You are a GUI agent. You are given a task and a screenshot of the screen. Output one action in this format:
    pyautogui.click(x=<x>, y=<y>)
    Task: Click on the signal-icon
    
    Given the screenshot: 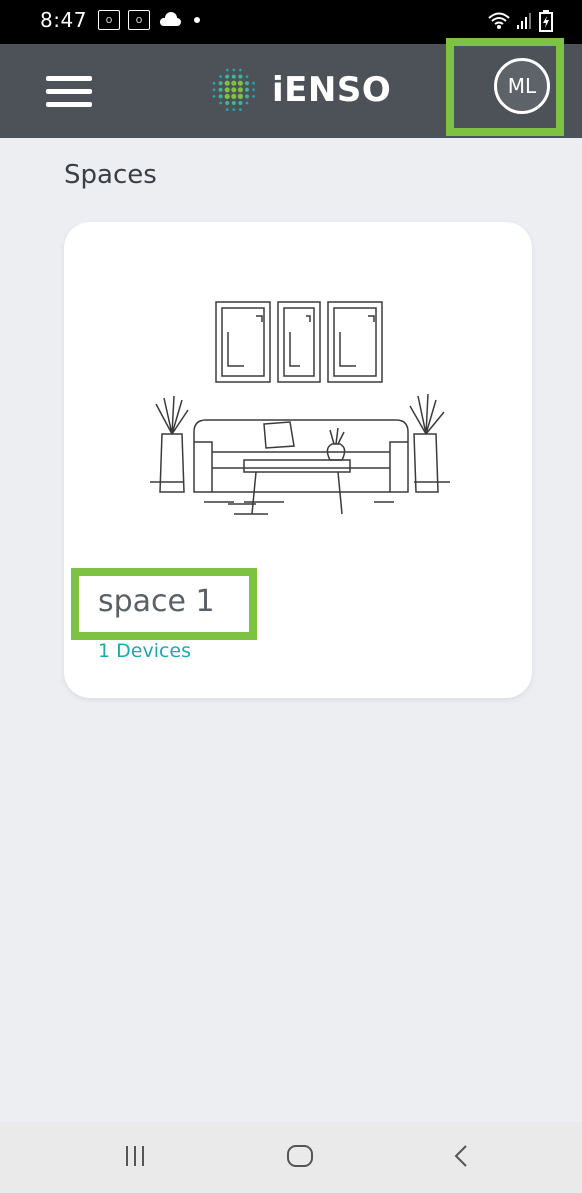 What is the action you would take?
    pyautogui.click(x=524, y=21)
    